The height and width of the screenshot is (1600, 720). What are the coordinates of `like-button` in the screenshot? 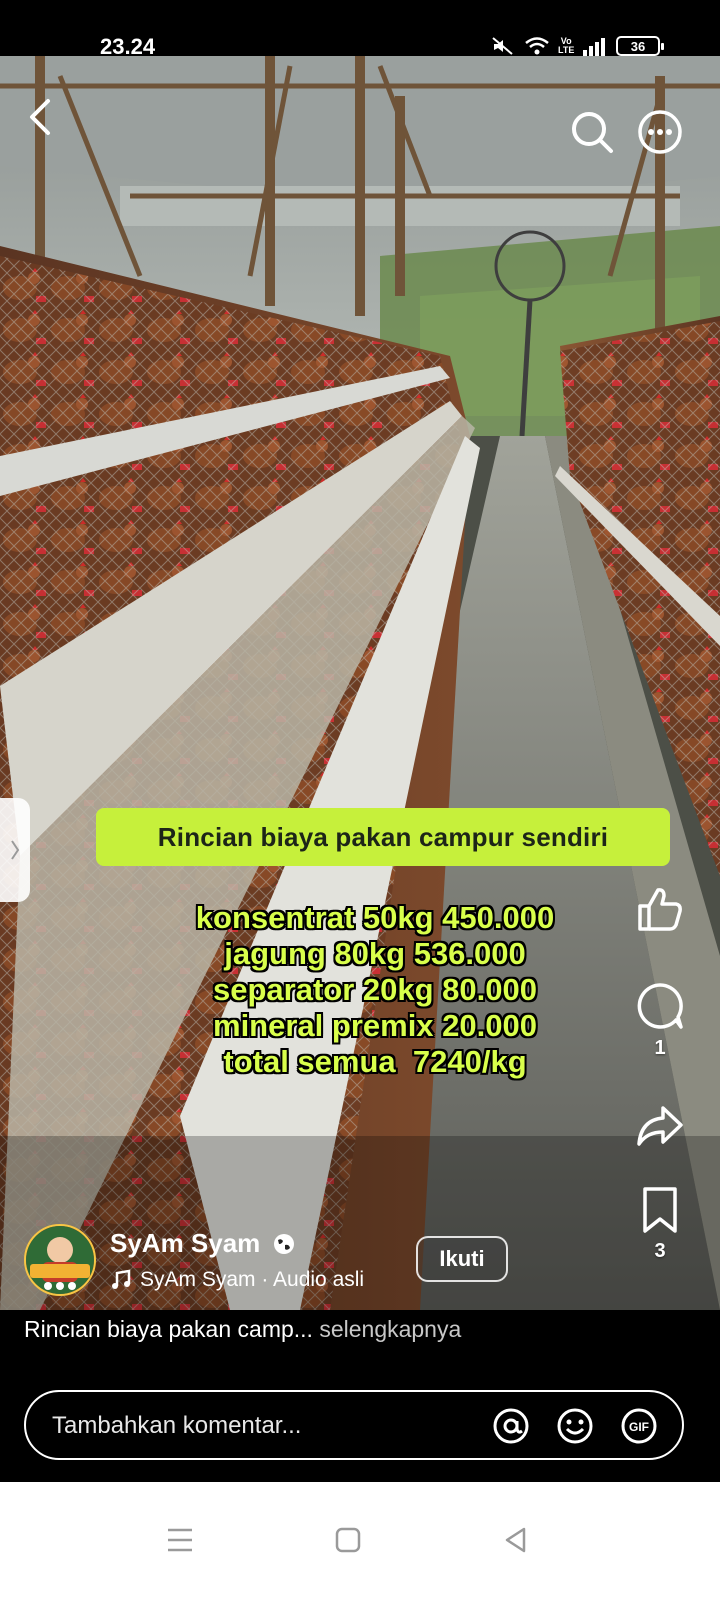 It's located at (660, 909).